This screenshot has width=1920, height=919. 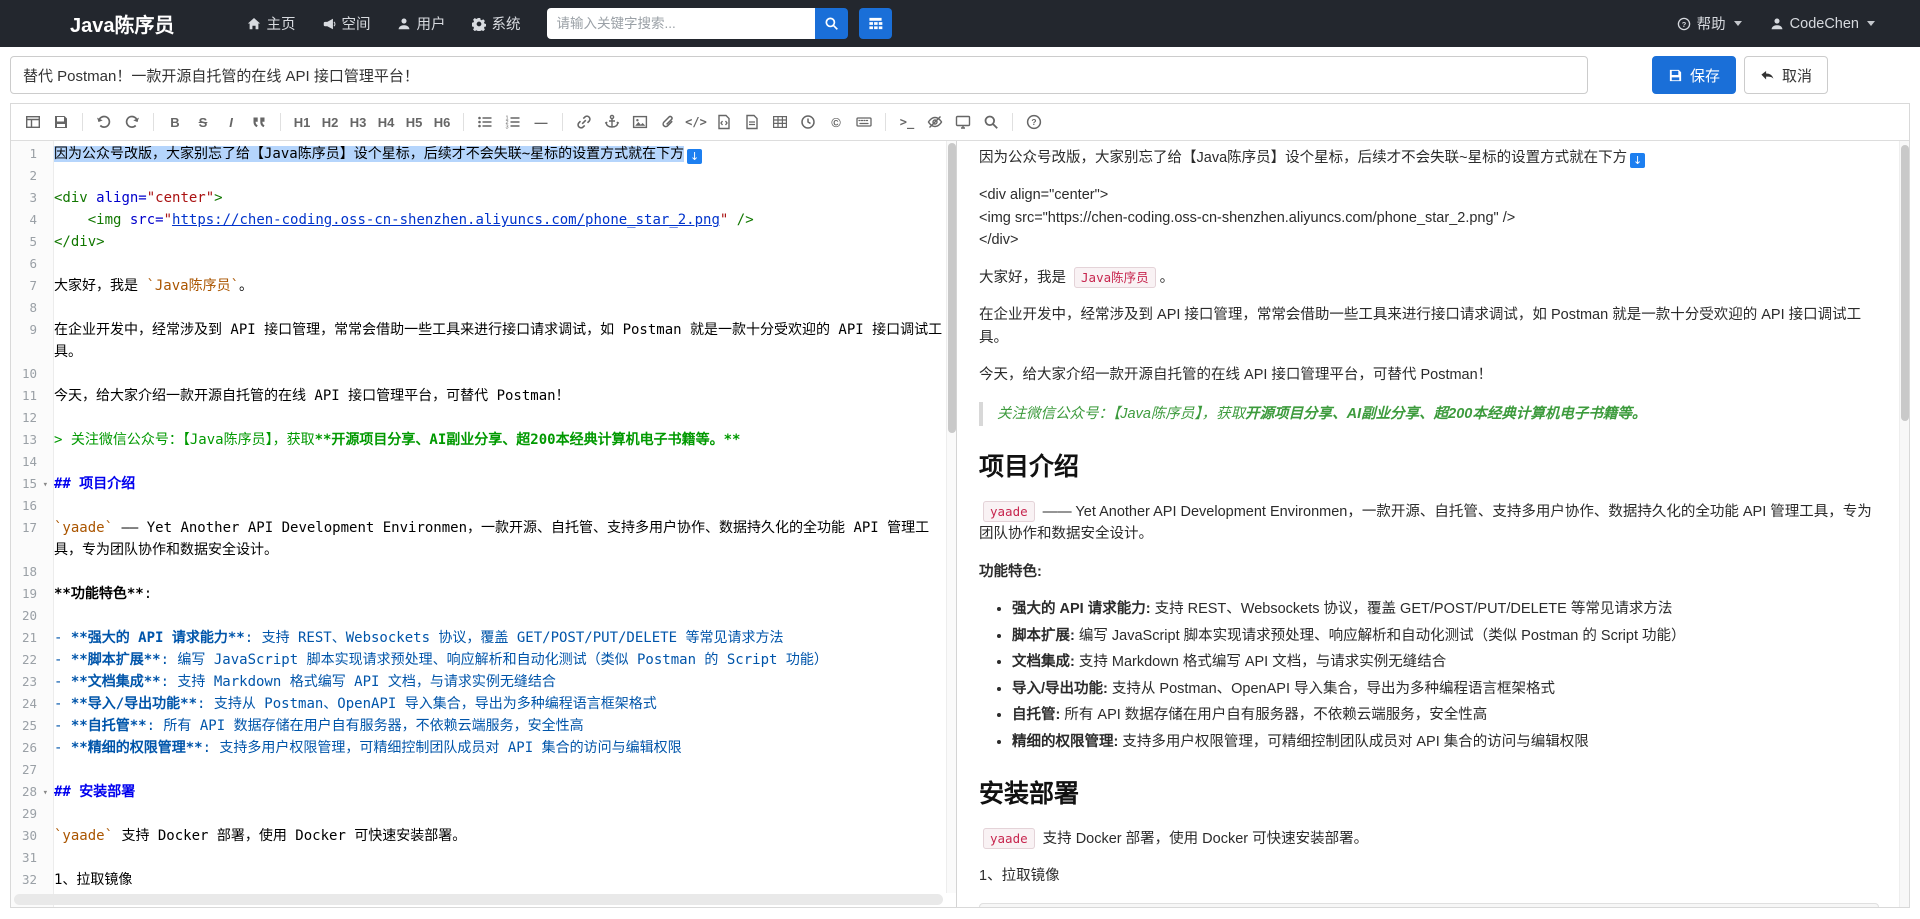 What do you see at coordinates (680, 23) in the screenshot?
I see `search-input` at bounding box center [680, 23].